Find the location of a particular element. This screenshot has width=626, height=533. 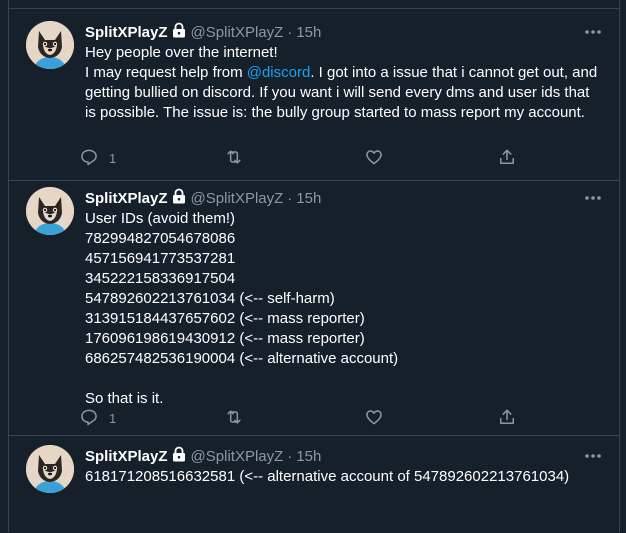

tweet-text-line: 457156941773537281 is located at coordinates (160, 258).